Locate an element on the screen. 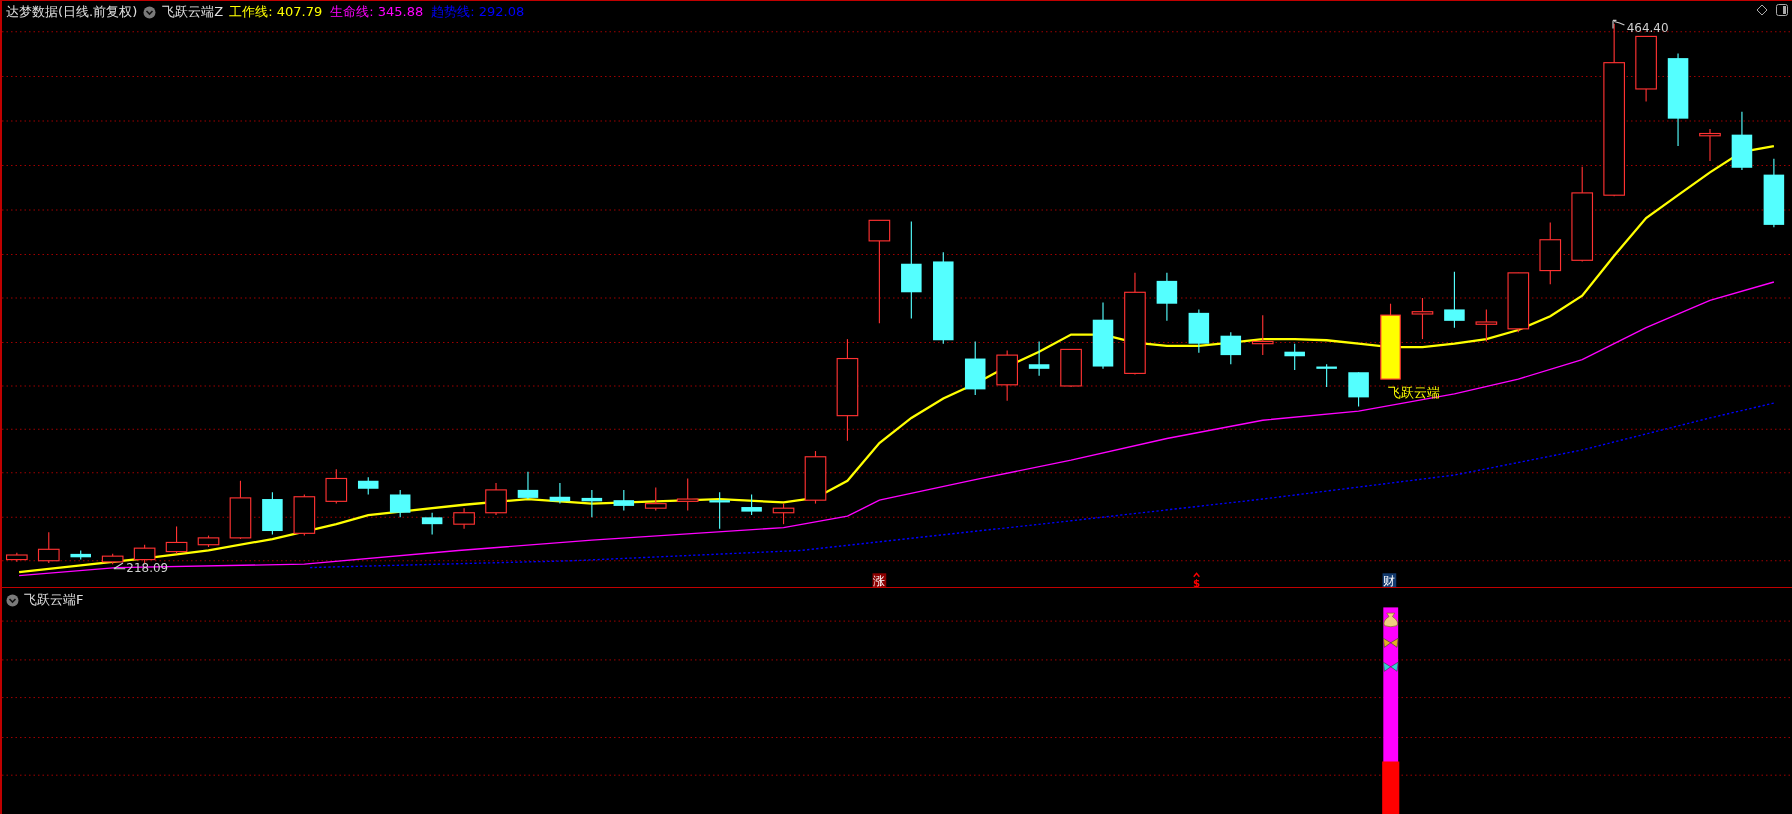 This screenshot has width=1792, height=814. high-price-label: 464.40 is located at coordinates (1647, 27).